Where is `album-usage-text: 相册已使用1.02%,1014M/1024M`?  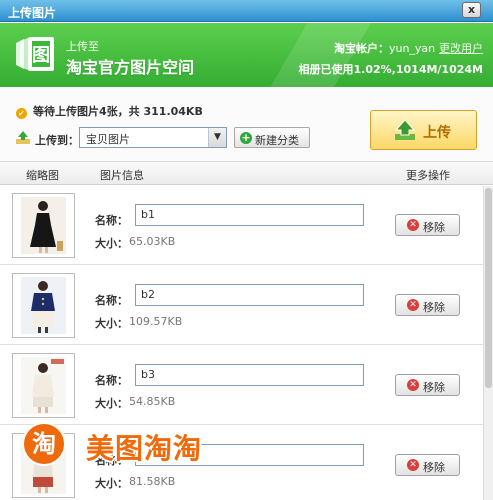
album-usage-text: 相册已使用1.02%,1014M/1024M is located at coordinates (390, 69).